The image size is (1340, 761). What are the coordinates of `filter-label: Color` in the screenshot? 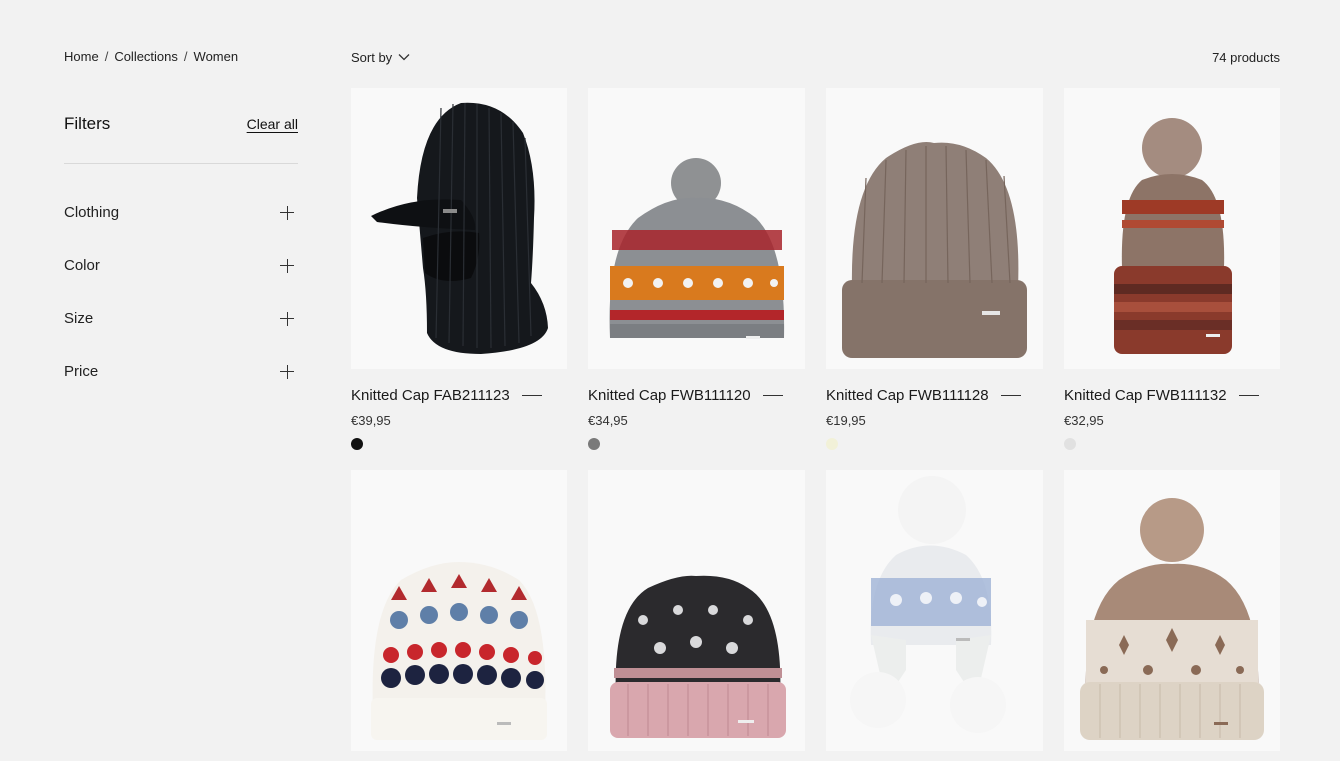 It's located at (82, 265).